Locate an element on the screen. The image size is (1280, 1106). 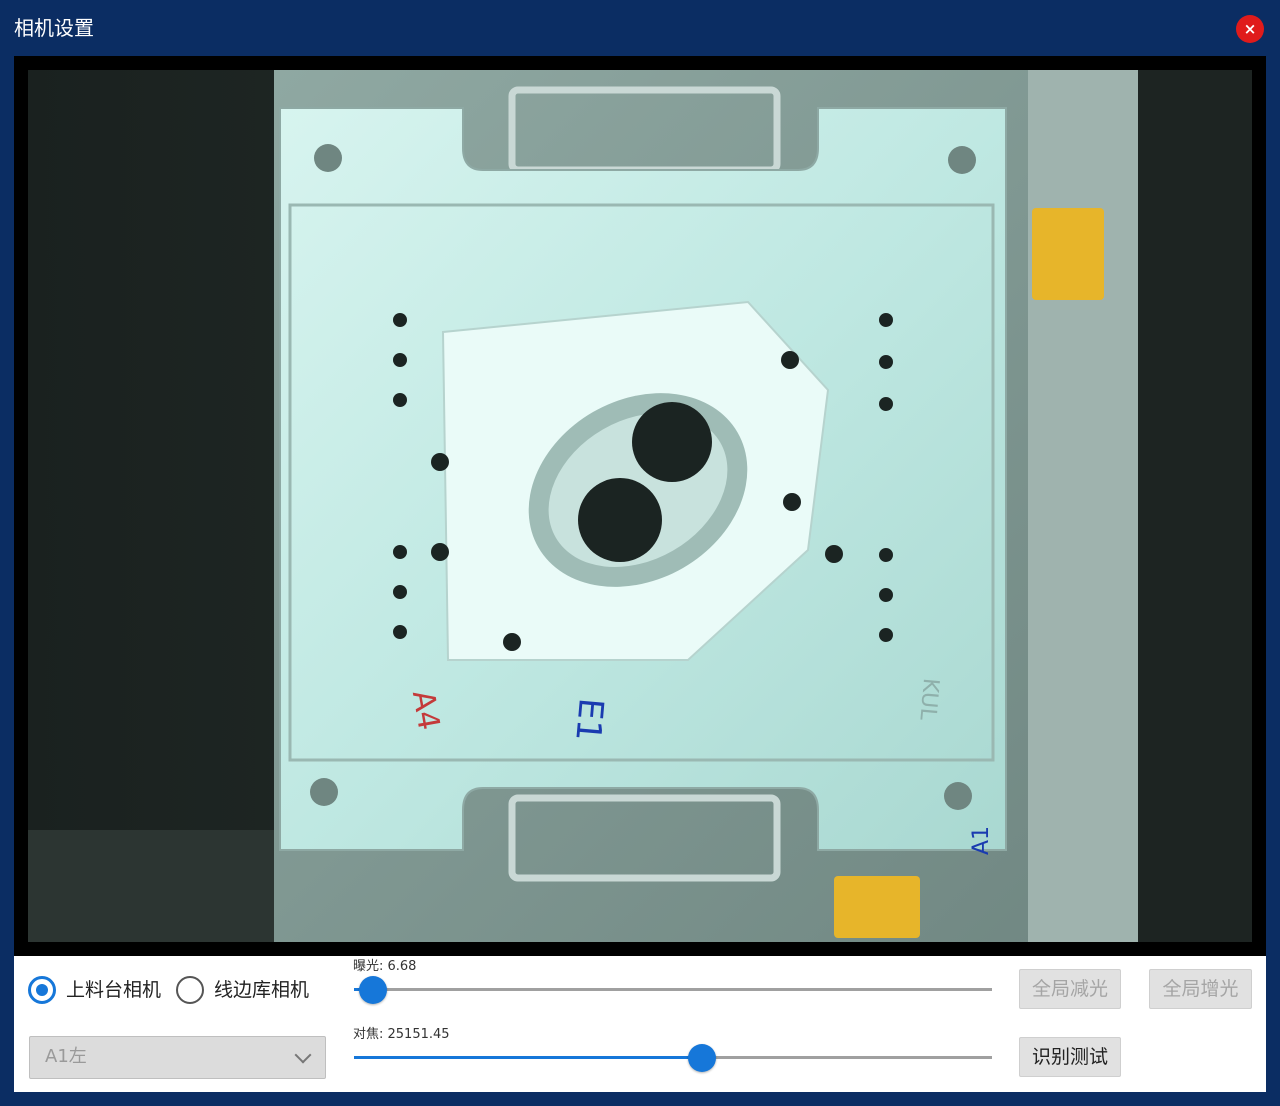
focus-slider-fill is located at coordinates (528, 1057).